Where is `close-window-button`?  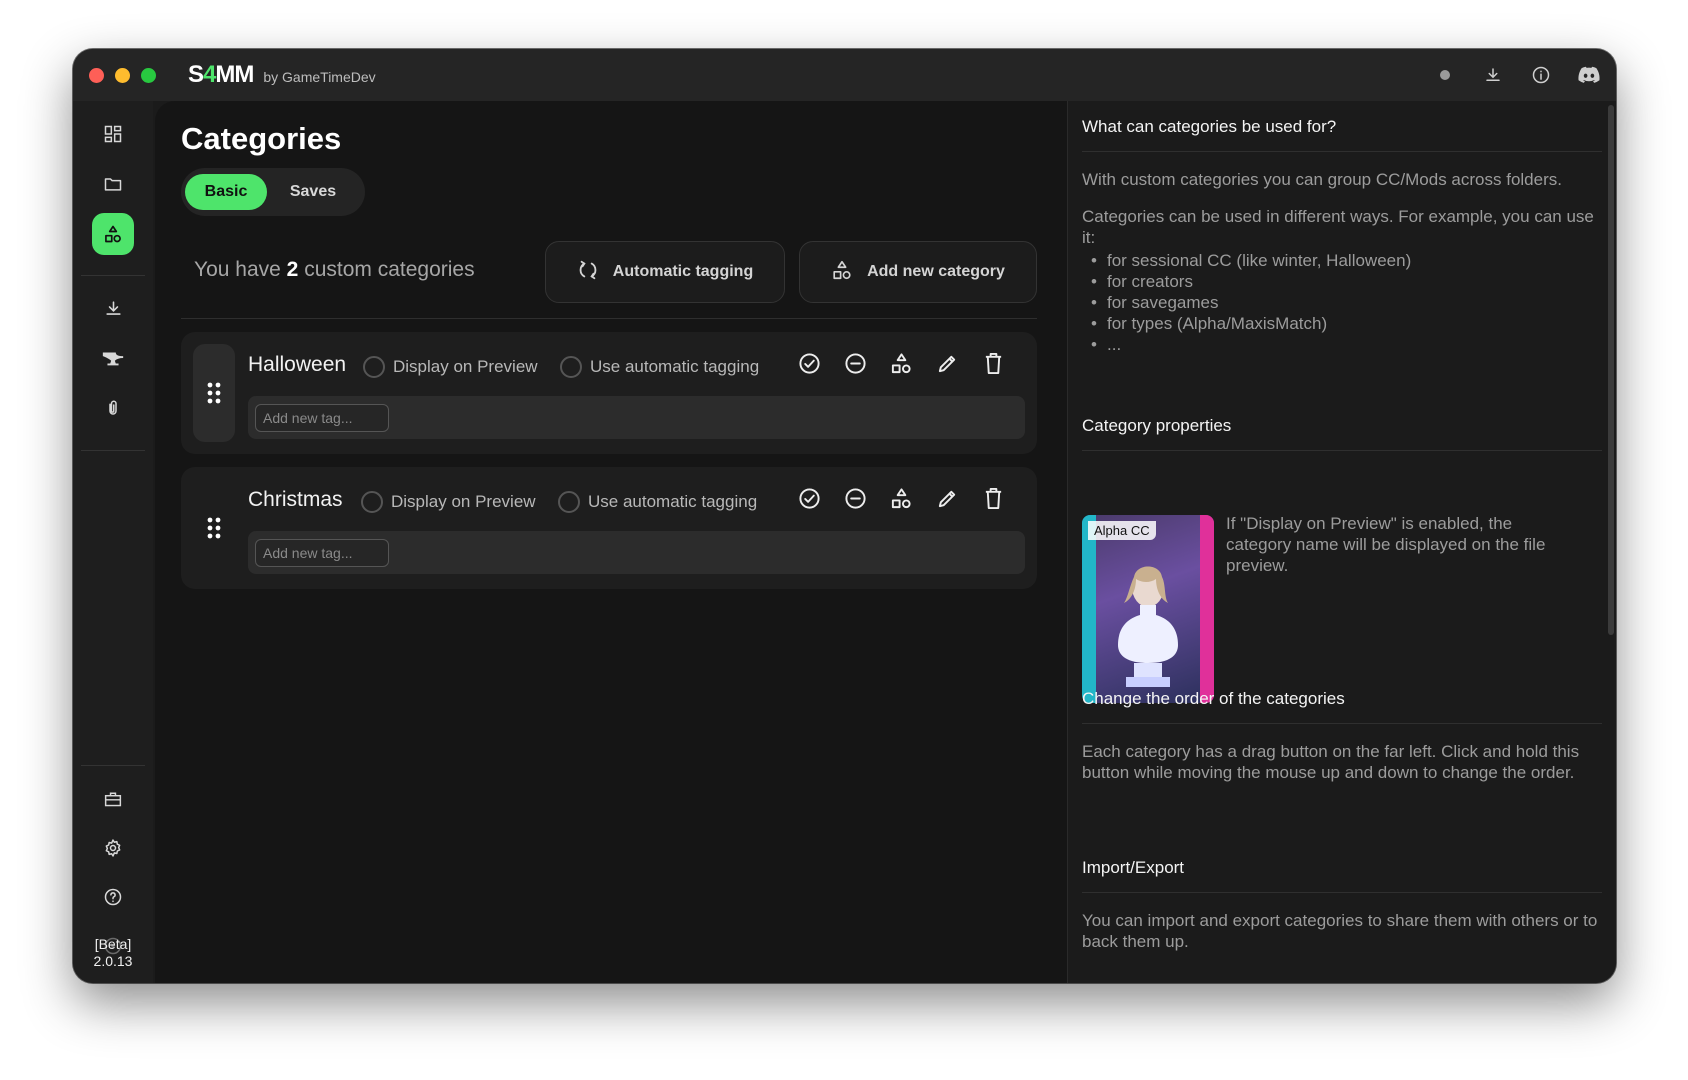
close-window-button is located at coordinates (96, 75).